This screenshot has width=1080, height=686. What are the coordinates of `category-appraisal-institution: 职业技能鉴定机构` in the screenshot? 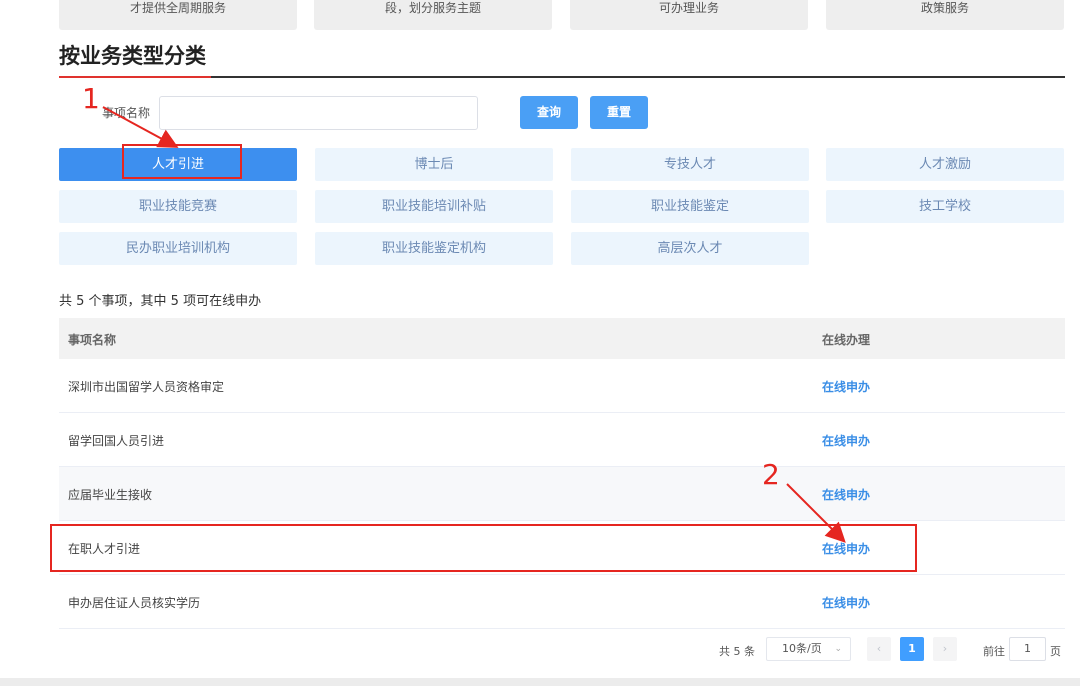 It's located at (434, 248).